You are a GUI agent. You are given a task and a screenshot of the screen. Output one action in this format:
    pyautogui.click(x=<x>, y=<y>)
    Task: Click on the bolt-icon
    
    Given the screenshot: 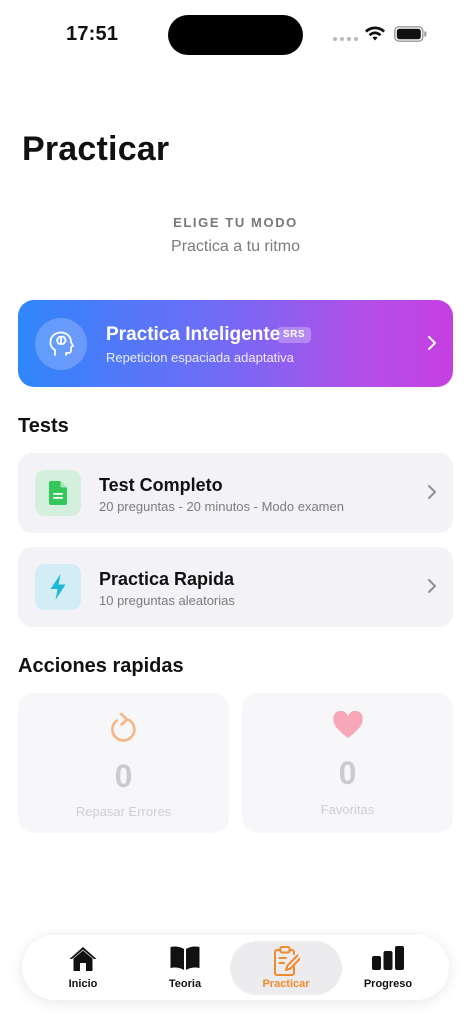 What is the action you would take?
    pyautogui.click(x=58, y=587)
    